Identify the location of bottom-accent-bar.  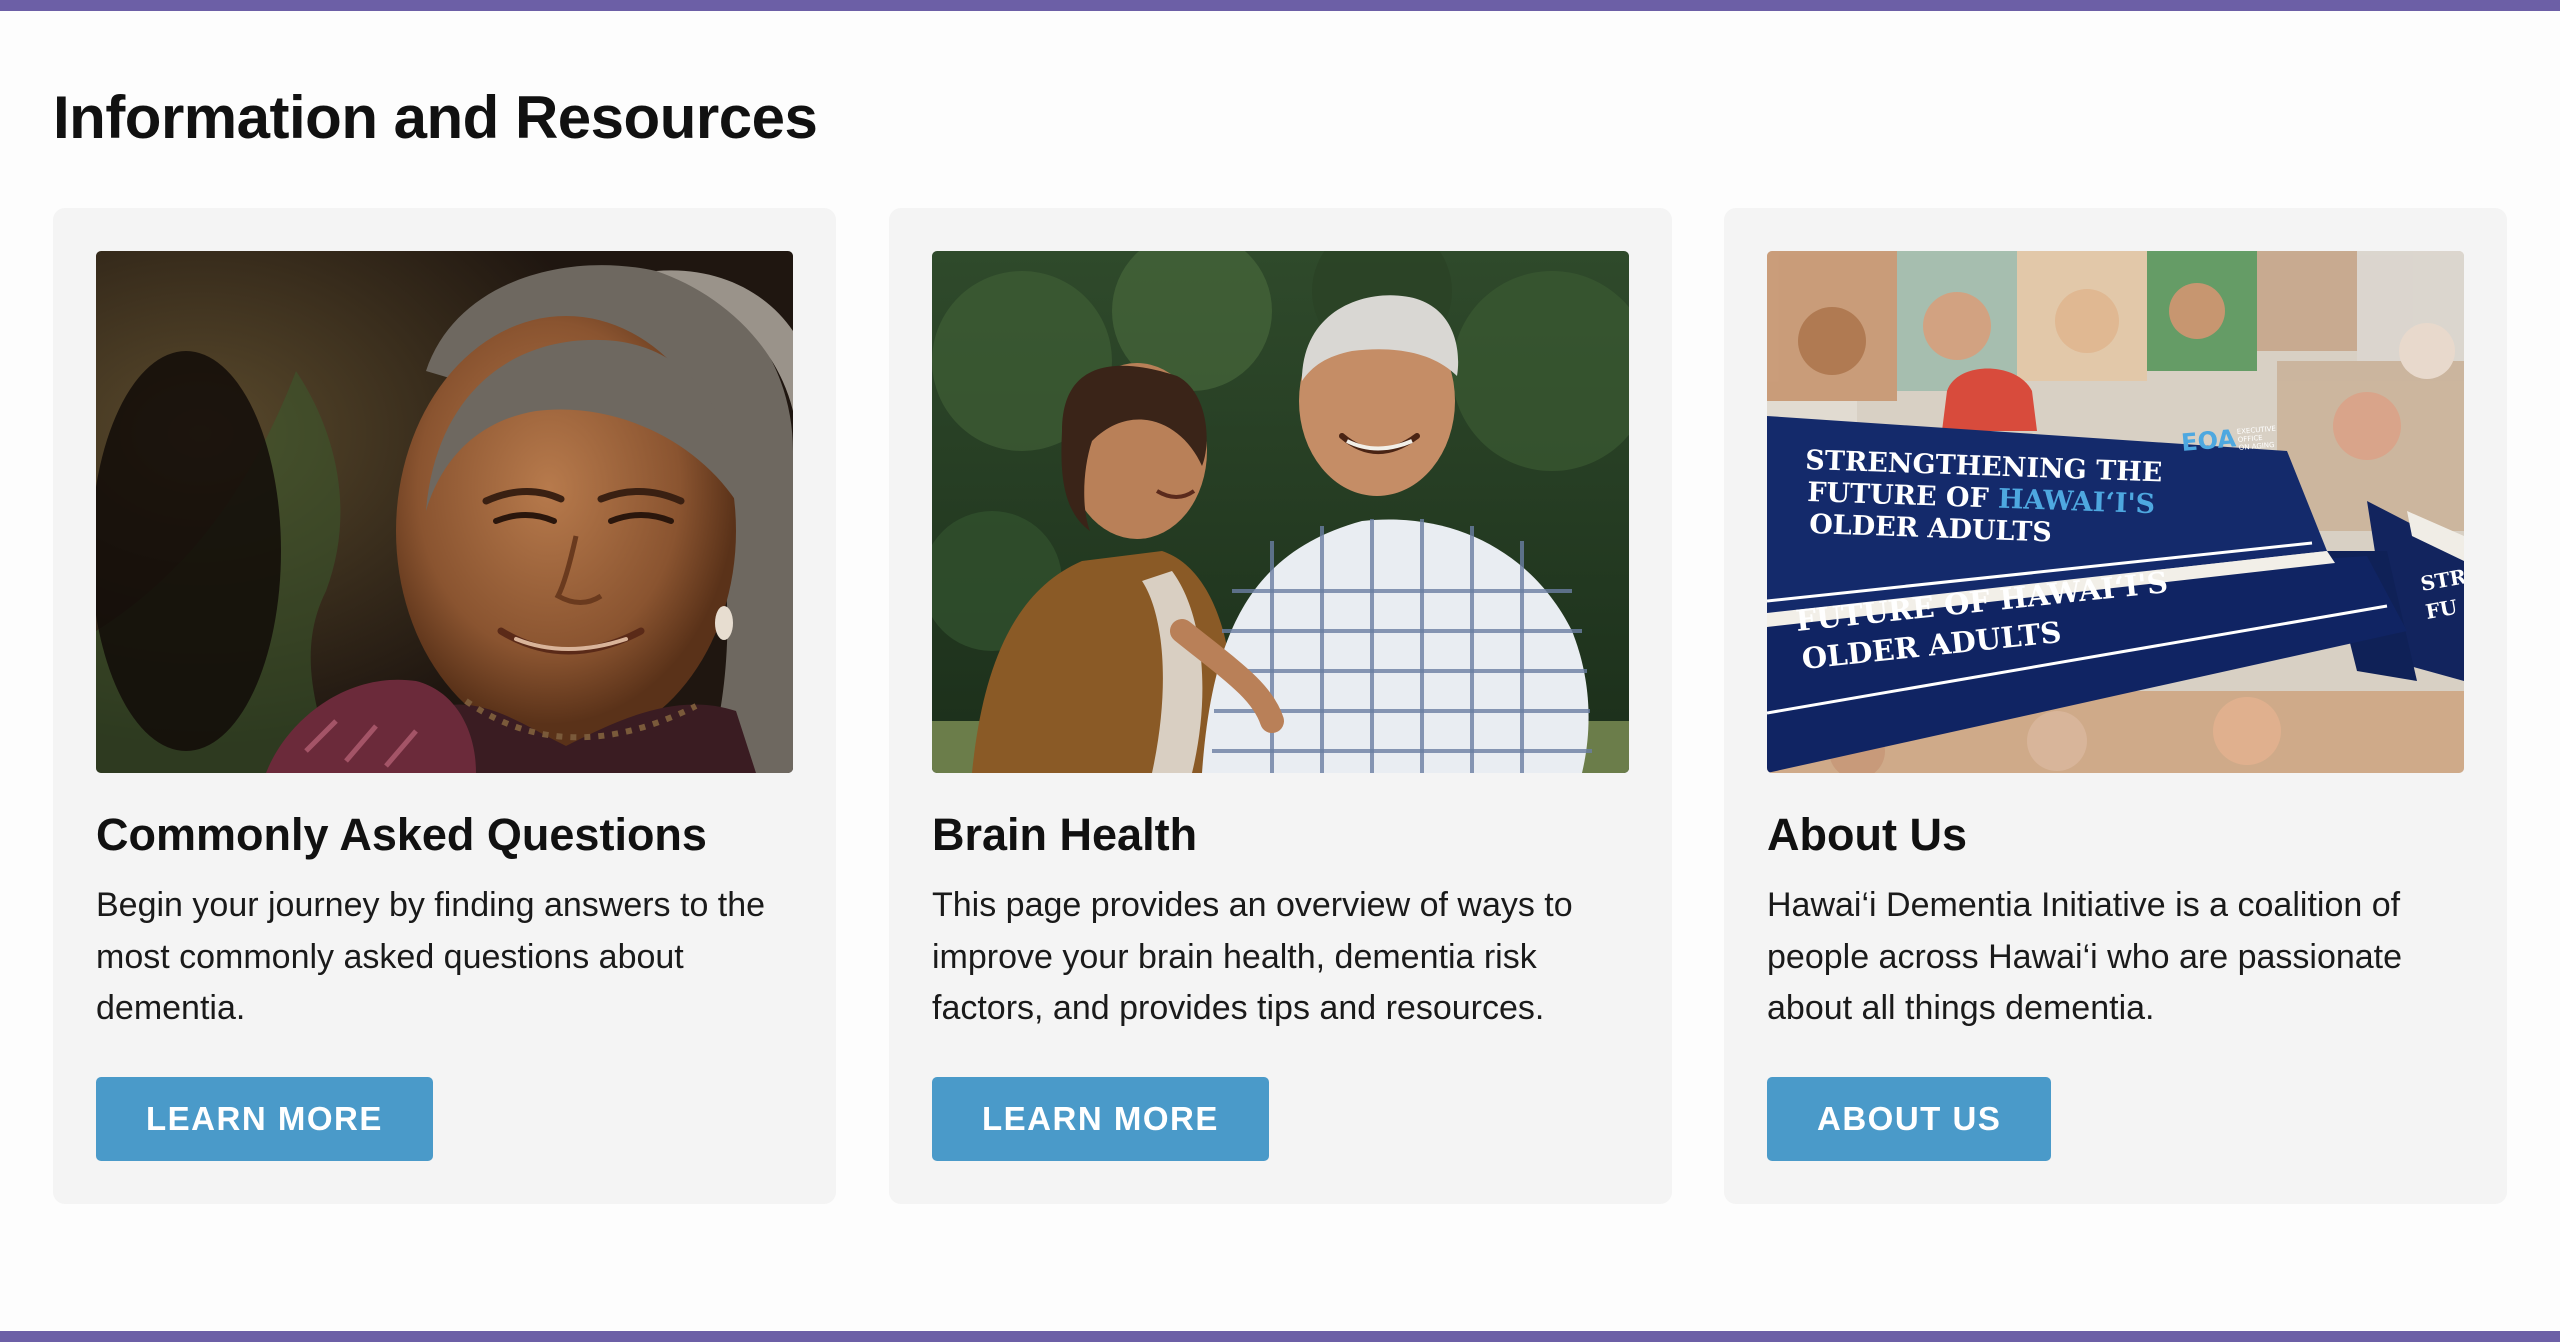
(1280, 1336).